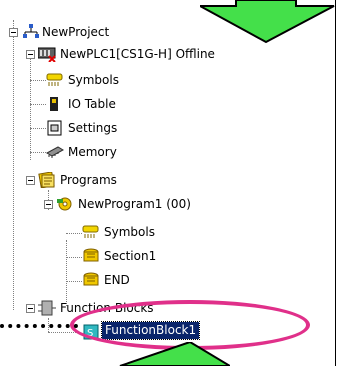 The height and width of the screenshot is (366, 347). What do you see at coordinates (93, 80) in the screenshot?
I see `tree-label-symbols: Symbols` at bounding box center [93, 80].